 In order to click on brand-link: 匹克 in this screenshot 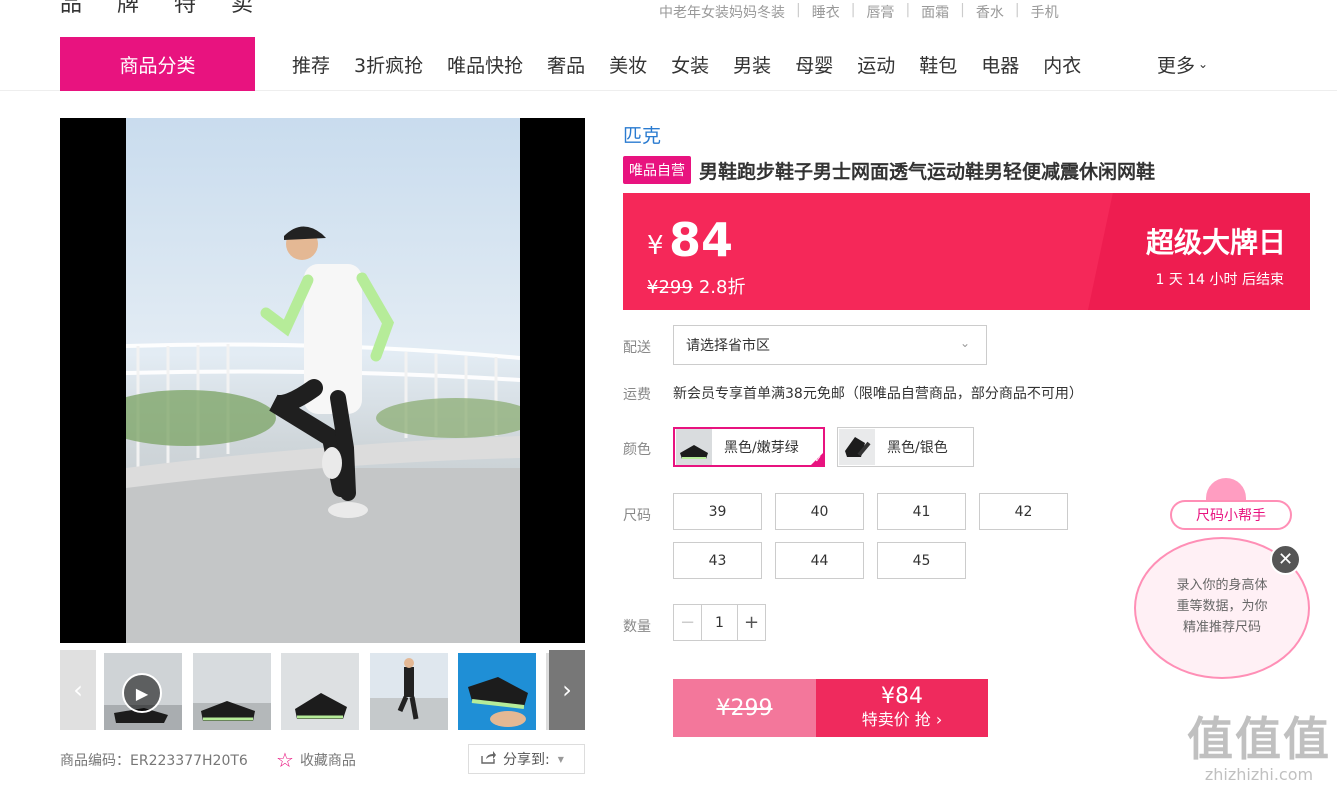, I will do `click(642, 134)`.